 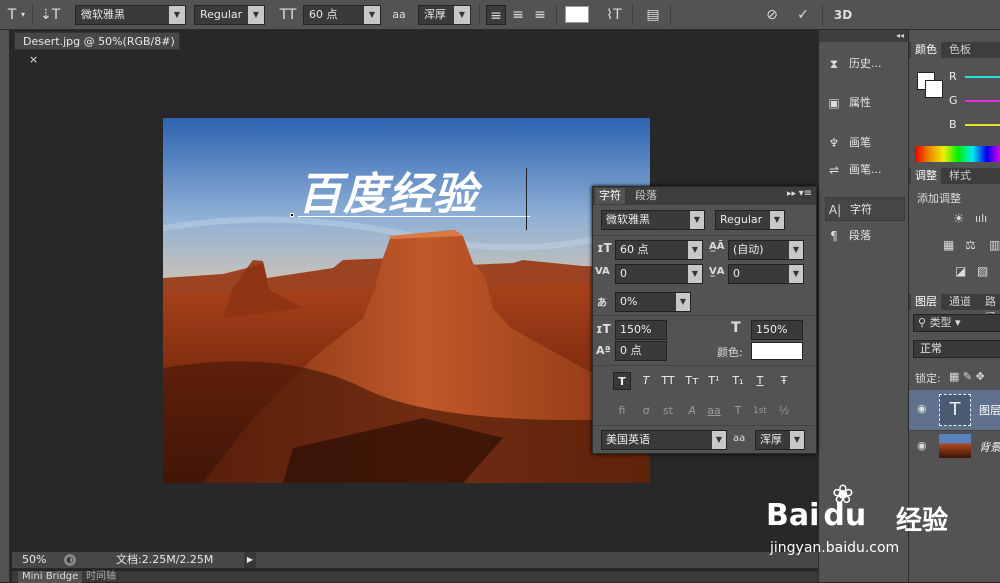 I want to click on fractions-button: ½, so click(x=784, y=411).